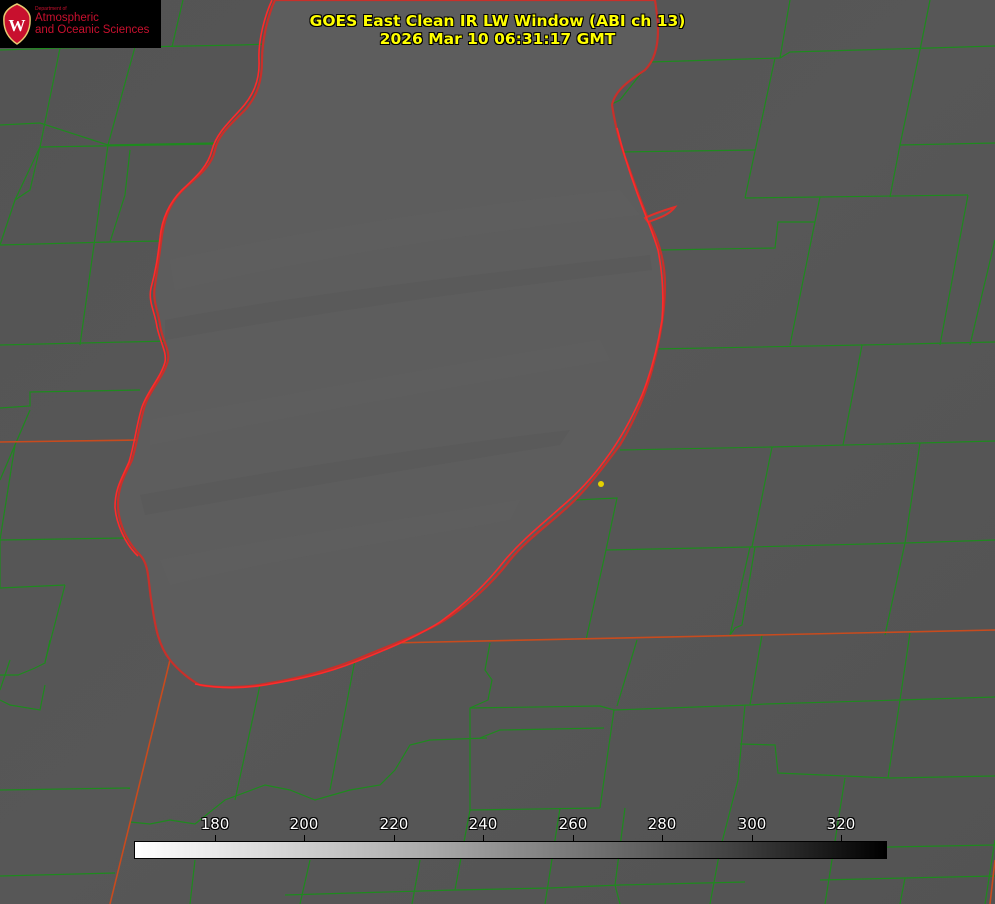  What do you see at coordinates (92, 30) in the screenshot?
I see `logo-line2: and Oceanic Sciences` at bounding box center [92, 30].